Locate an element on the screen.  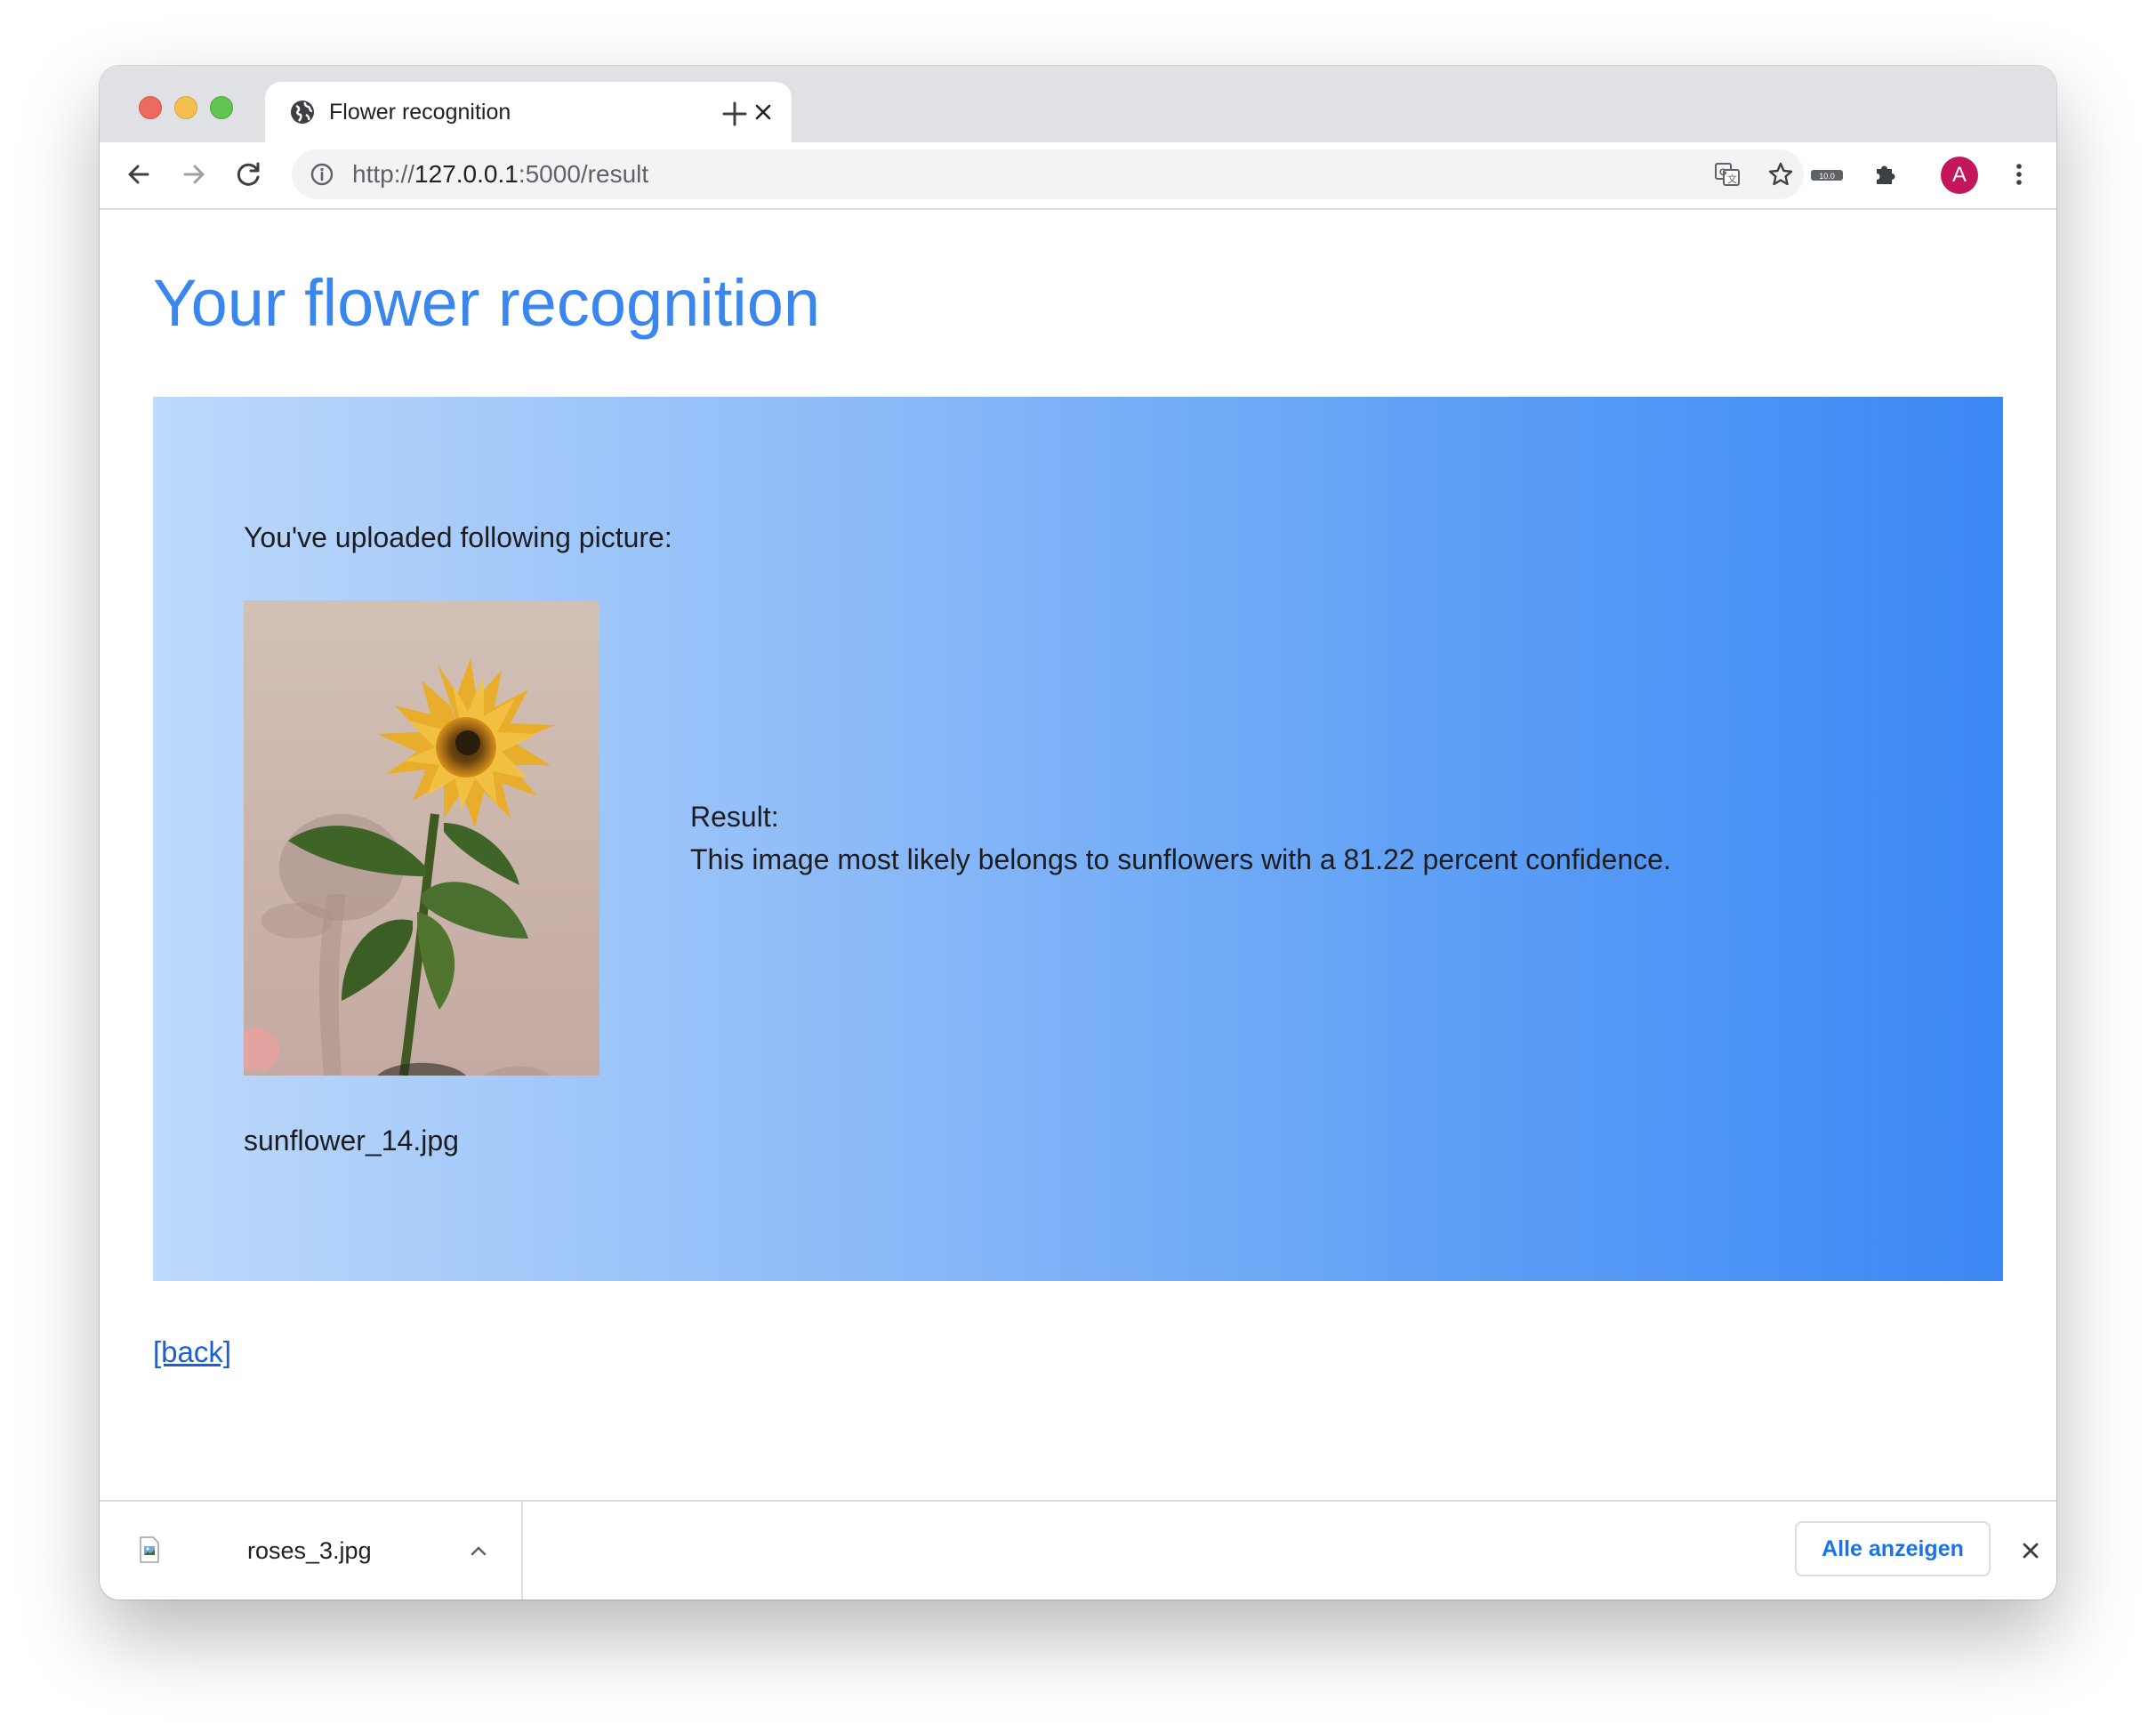
download-shelf: roses_3.jpg Alle anzeigen is located at coordinates (1078, 1550).